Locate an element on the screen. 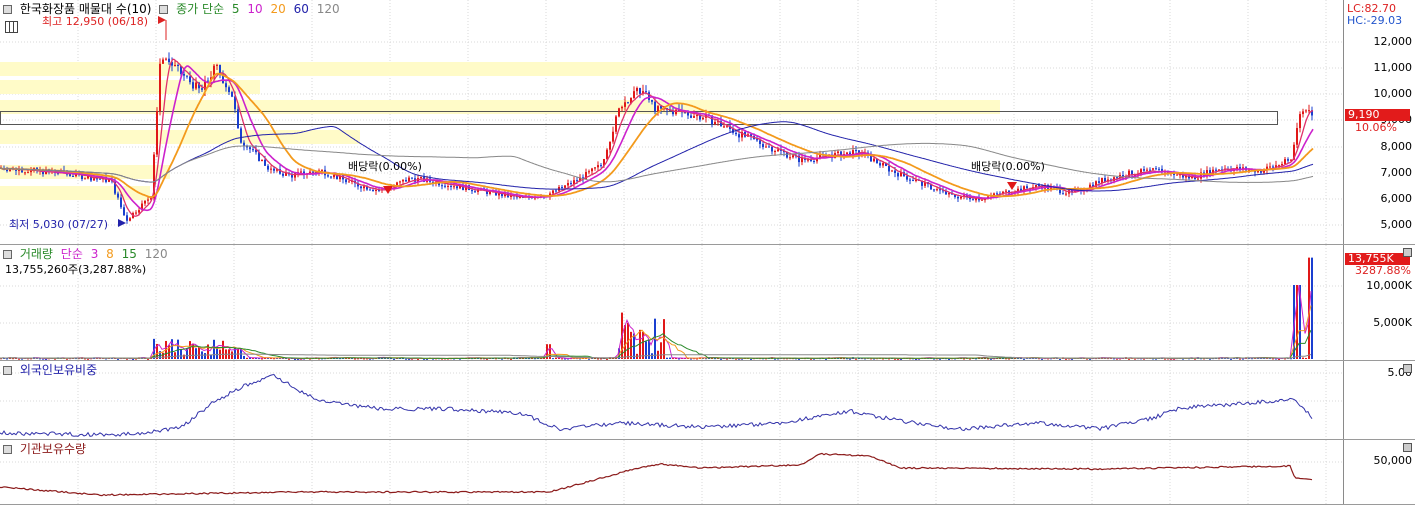 The image size is (1415, 505). high-price-label: 최고 12,950 (06/18) is located at coordinates (95, 21).